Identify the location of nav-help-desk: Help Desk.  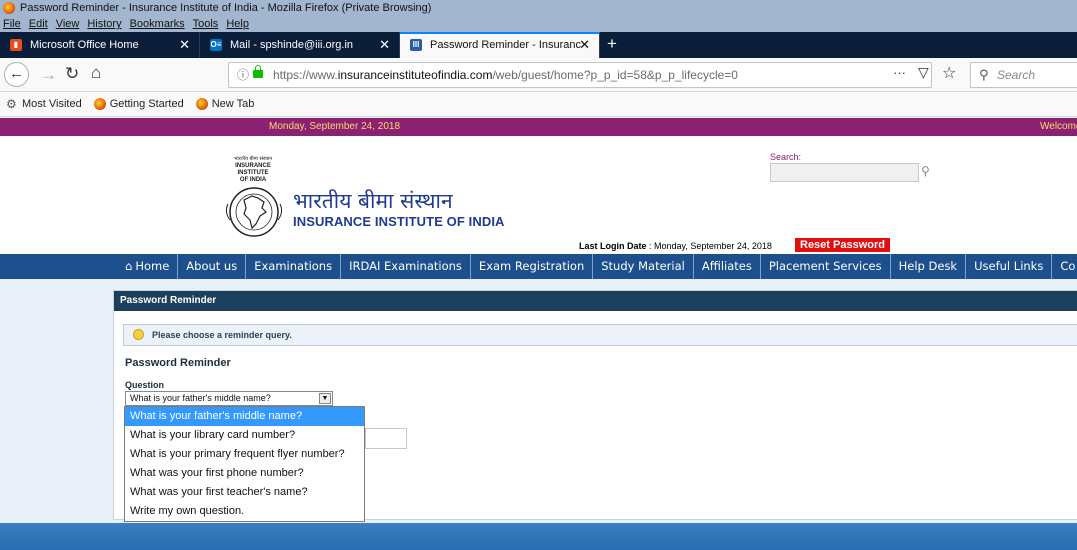
(929, 266).